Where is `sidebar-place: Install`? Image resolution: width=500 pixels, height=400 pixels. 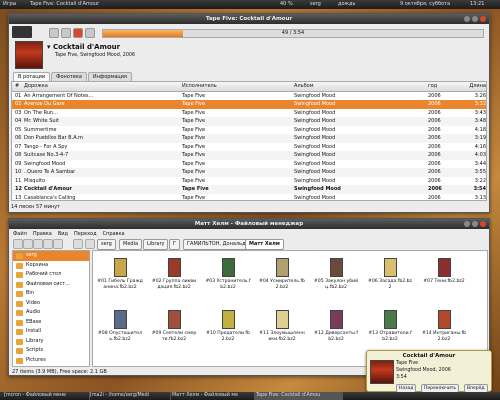 sidebar-place: Install is located at coordinates (51, 332).